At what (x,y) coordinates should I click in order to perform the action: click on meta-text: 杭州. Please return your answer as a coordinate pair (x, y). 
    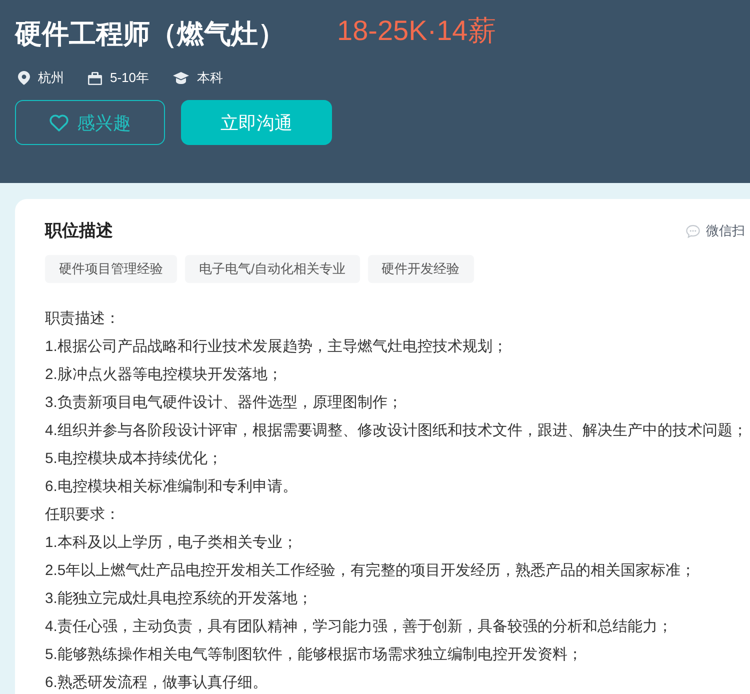
    Looking at the image, I should click on (51, 78).